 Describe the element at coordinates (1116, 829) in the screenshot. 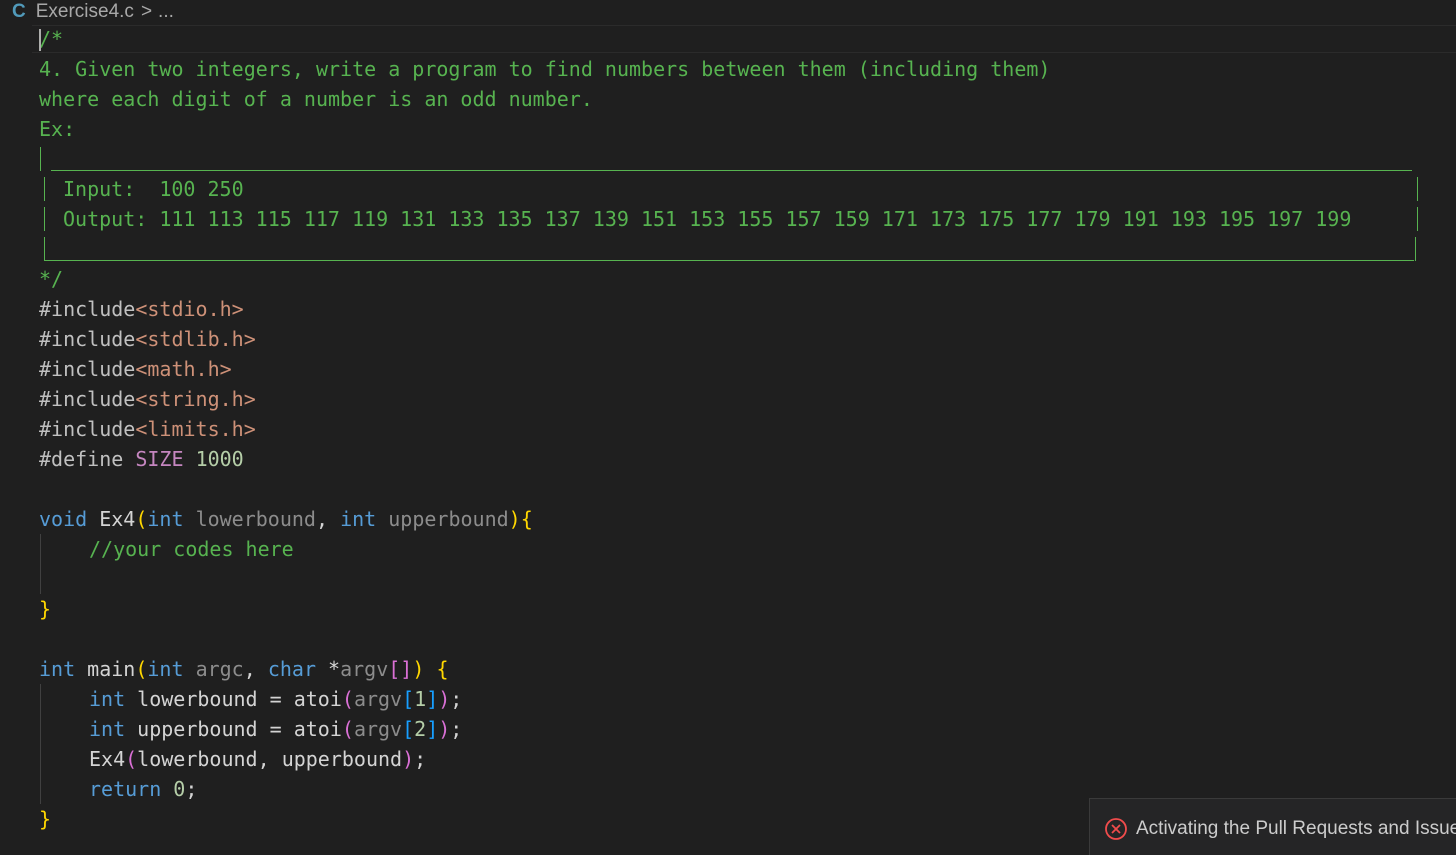

I see `error-circle-icon` at that location.